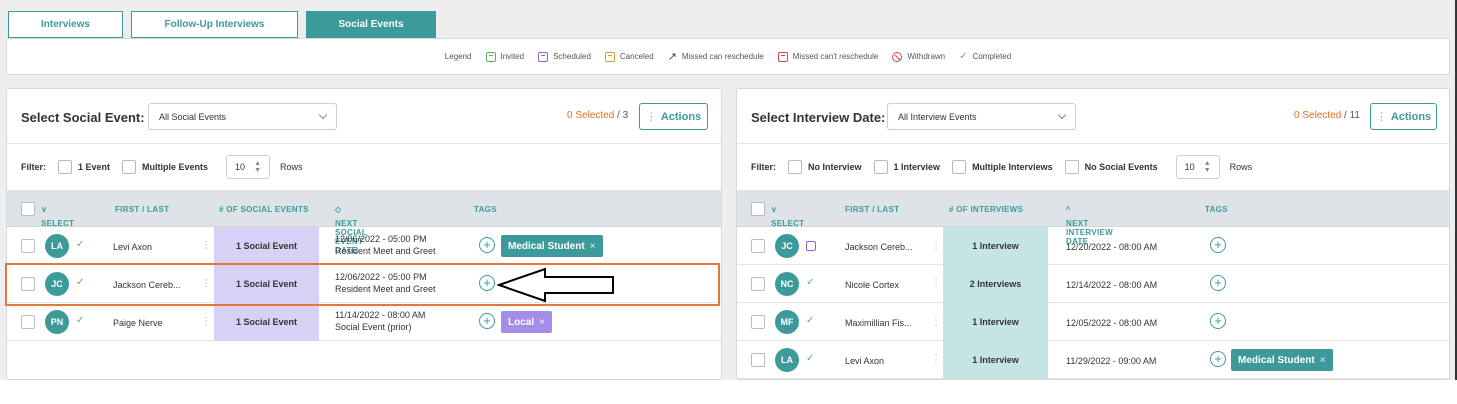  I want to click on filter-label: Filter:, so click(34, 167).